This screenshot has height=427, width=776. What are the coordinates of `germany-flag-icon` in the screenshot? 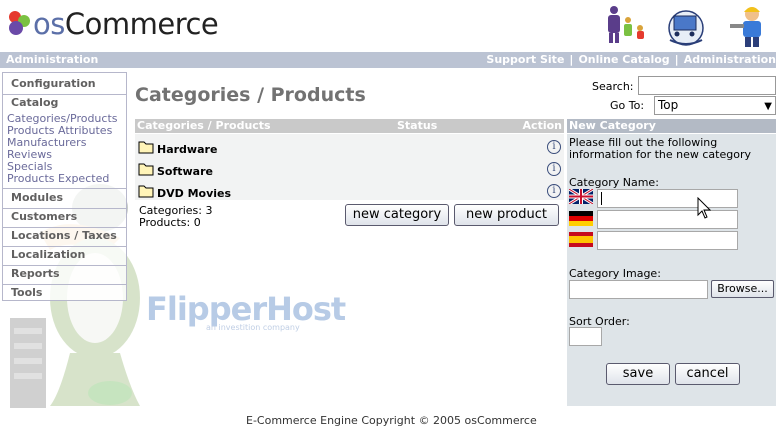 It's located at (581, 218).